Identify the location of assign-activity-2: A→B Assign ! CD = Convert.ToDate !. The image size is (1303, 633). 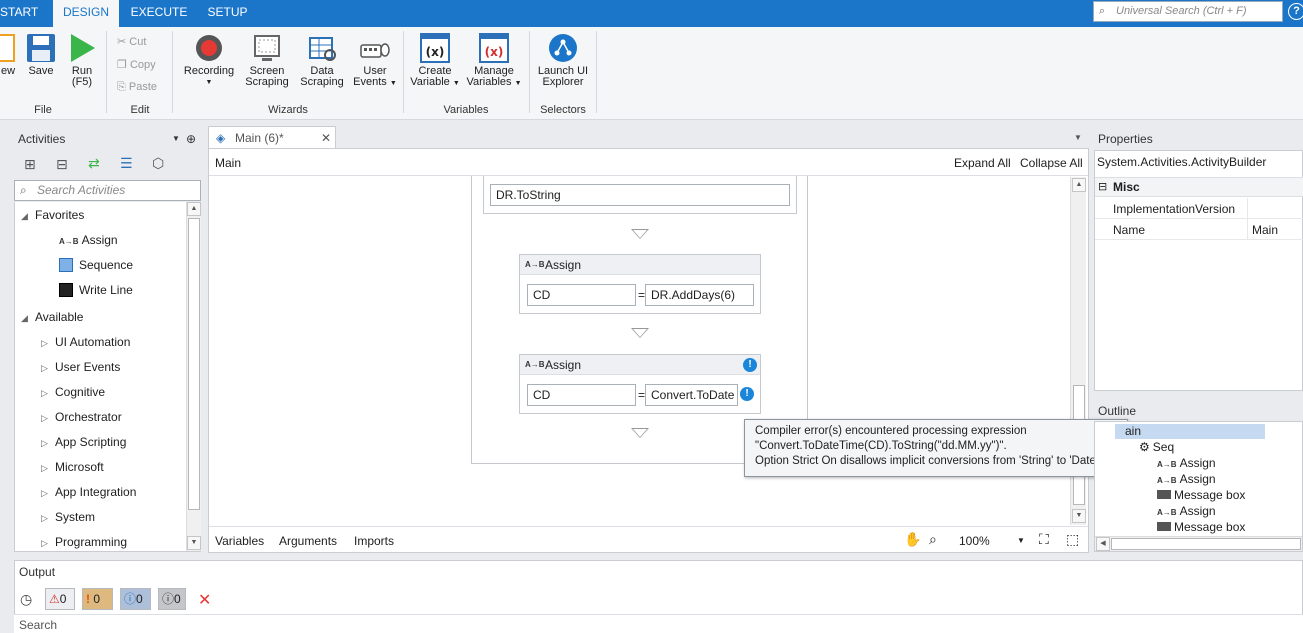
(640, 384).